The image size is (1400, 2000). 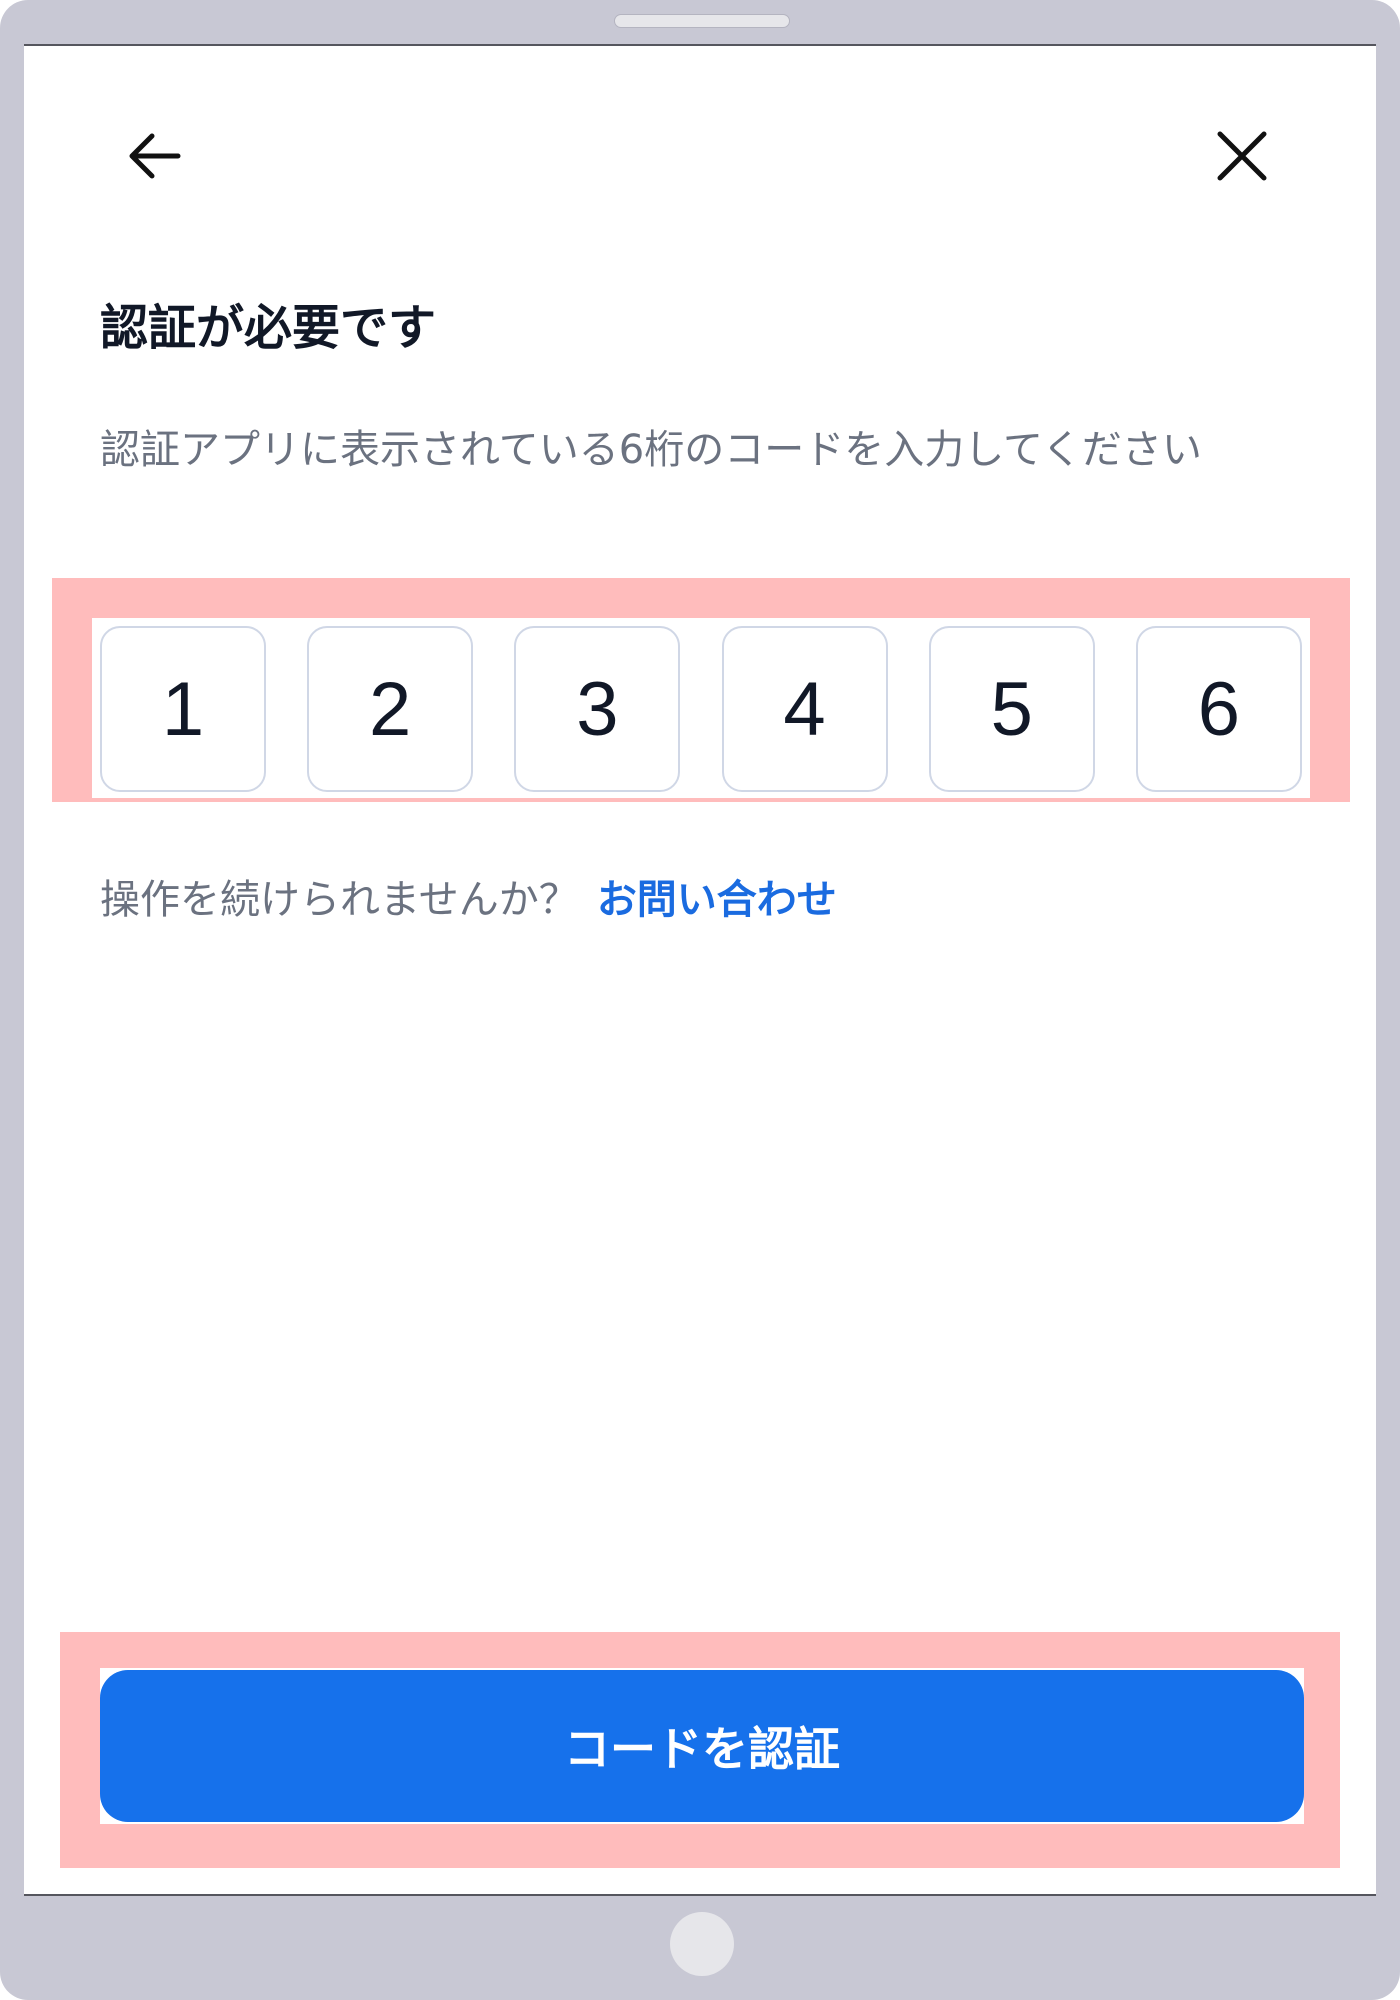 I want to click on otp-digit-5: 5, so click(x=1011, y=709).